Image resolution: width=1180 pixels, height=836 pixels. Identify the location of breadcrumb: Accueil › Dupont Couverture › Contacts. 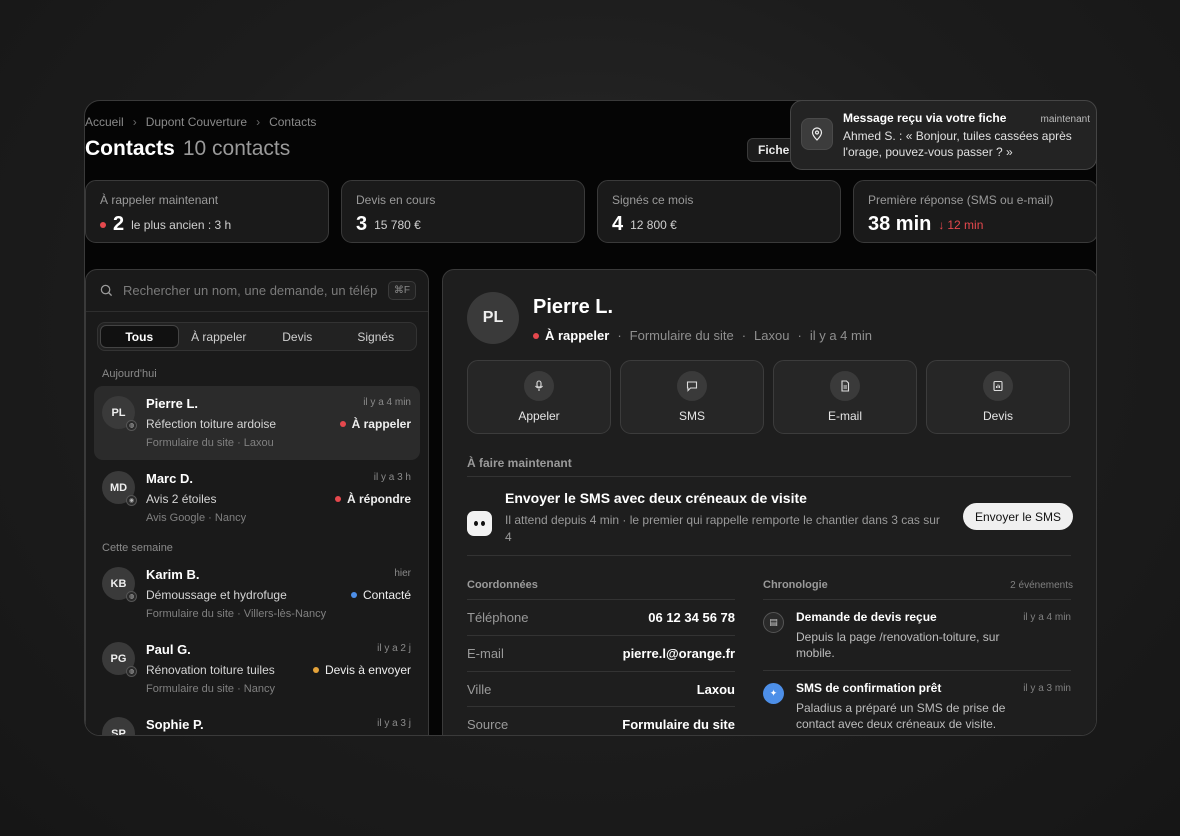
(200, 122).